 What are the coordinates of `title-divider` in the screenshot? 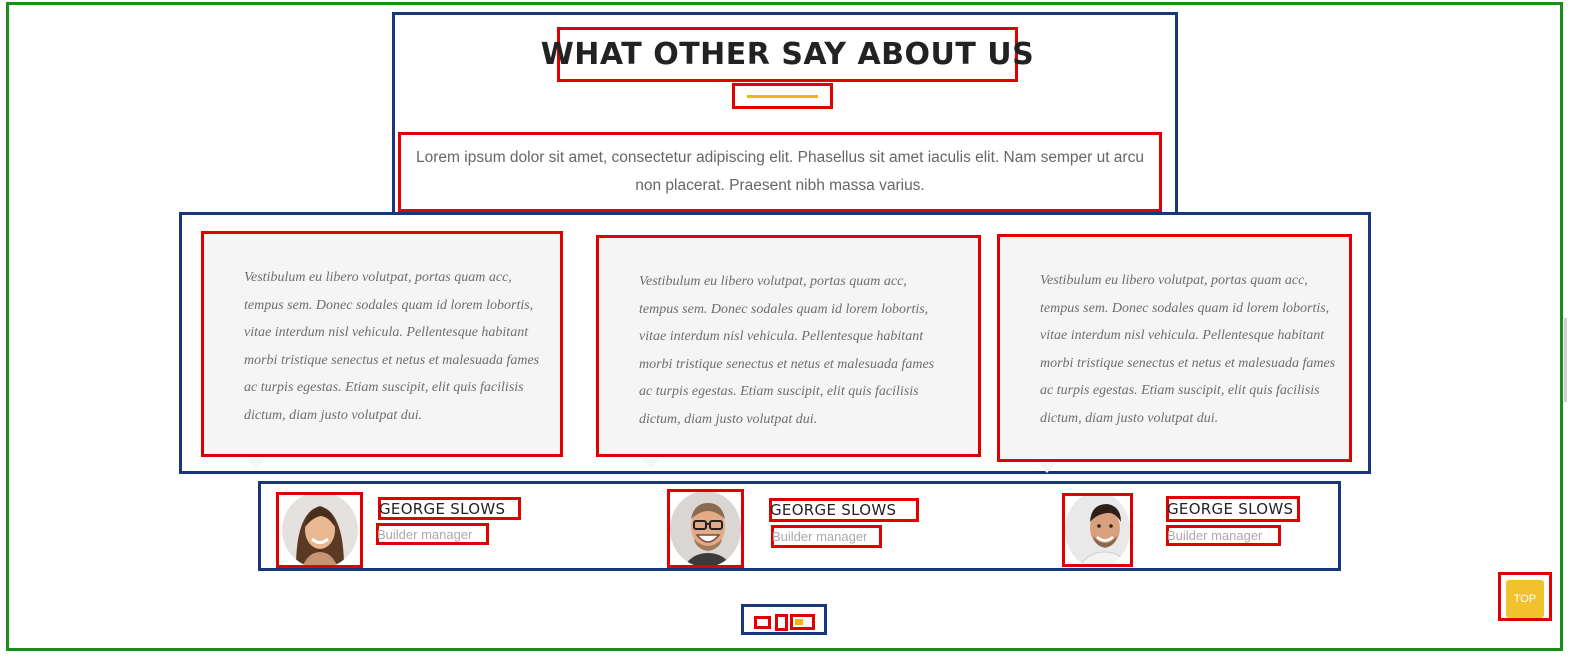 It's located at (782, 96).